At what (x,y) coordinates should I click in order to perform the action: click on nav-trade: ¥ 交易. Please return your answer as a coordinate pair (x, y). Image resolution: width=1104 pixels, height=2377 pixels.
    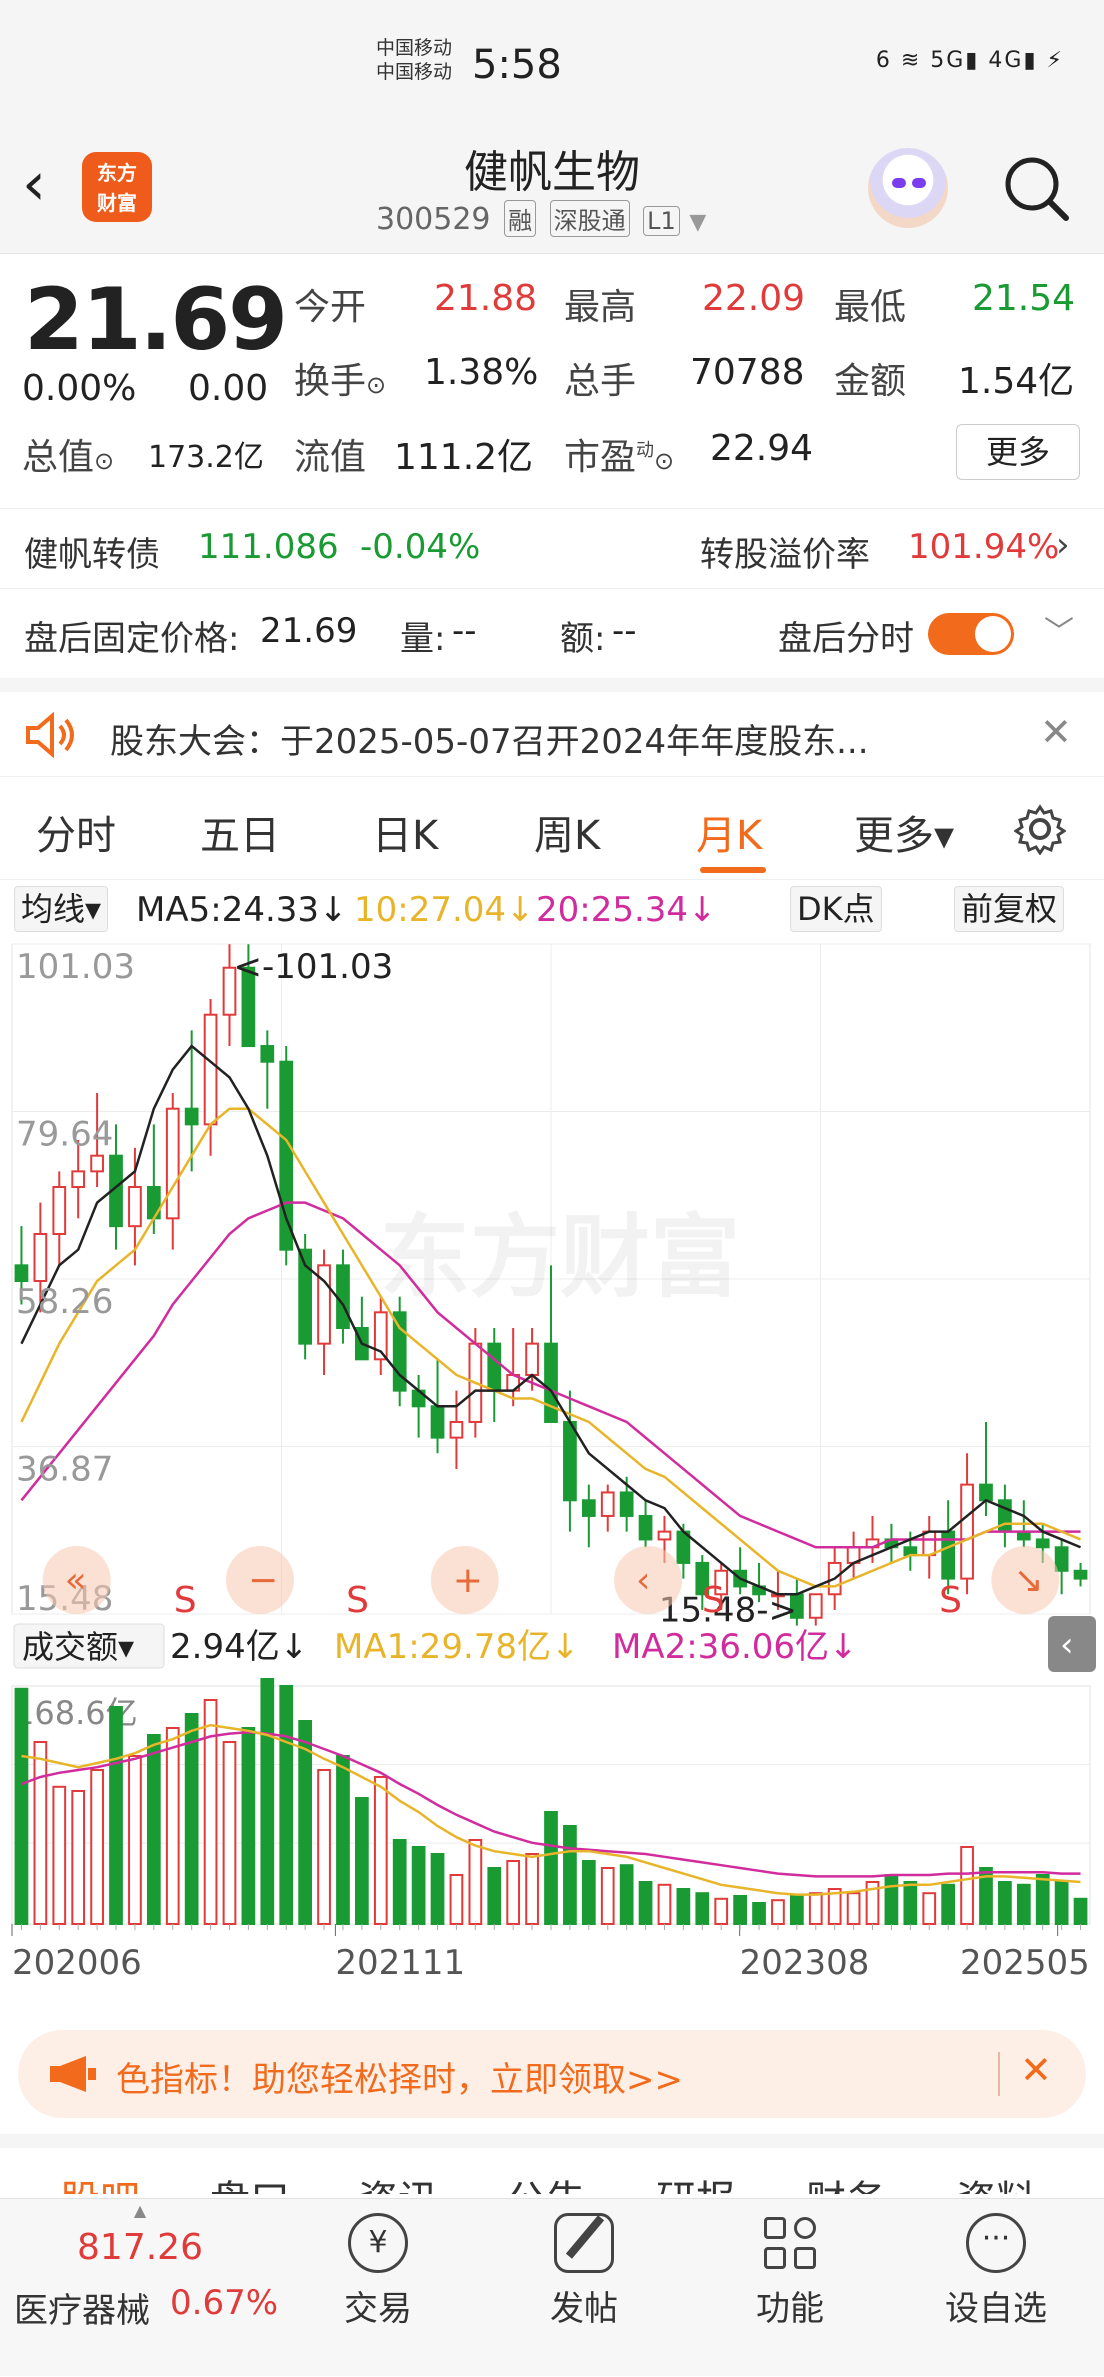
    Looking at the image, I should click on (378, 2271).